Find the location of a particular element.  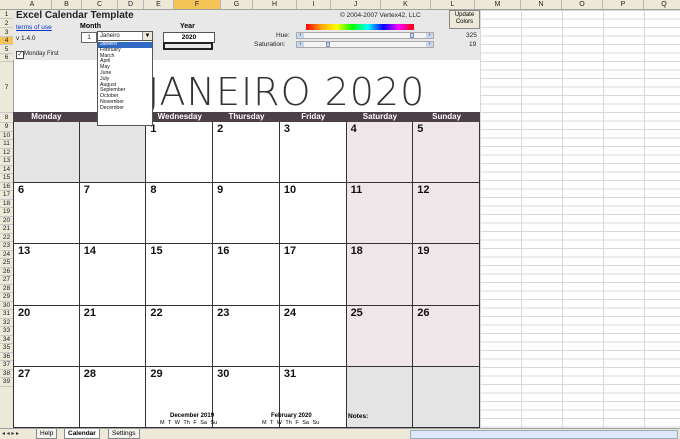

day-cell: 23 is located at coordinates (246, 336).